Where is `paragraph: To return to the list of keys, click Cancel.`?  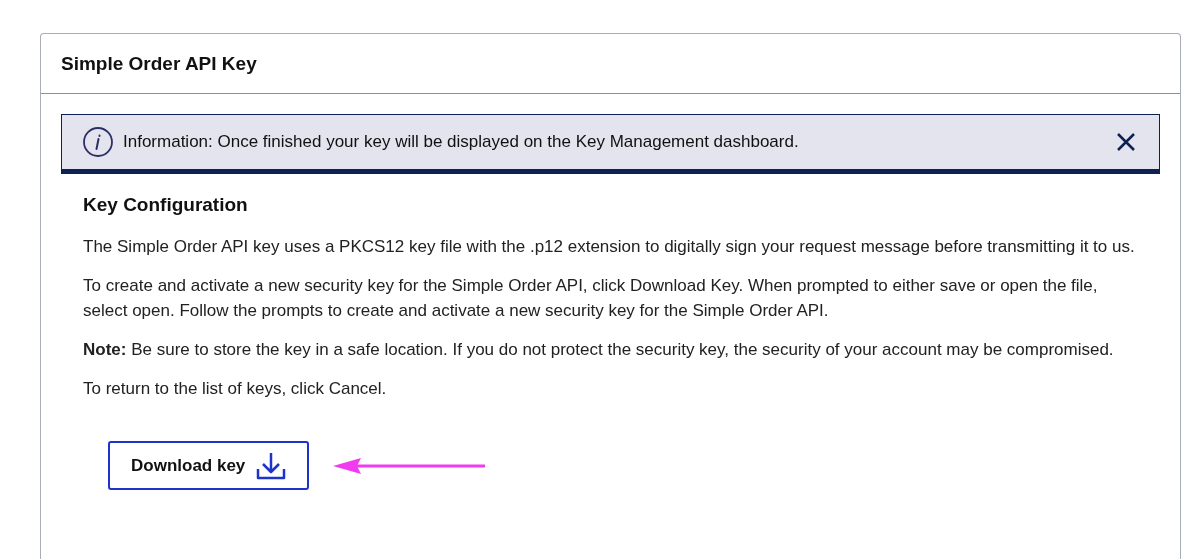 paragraph: To return to the list of keys, click Cancel. is located at coordinates (235, 389).